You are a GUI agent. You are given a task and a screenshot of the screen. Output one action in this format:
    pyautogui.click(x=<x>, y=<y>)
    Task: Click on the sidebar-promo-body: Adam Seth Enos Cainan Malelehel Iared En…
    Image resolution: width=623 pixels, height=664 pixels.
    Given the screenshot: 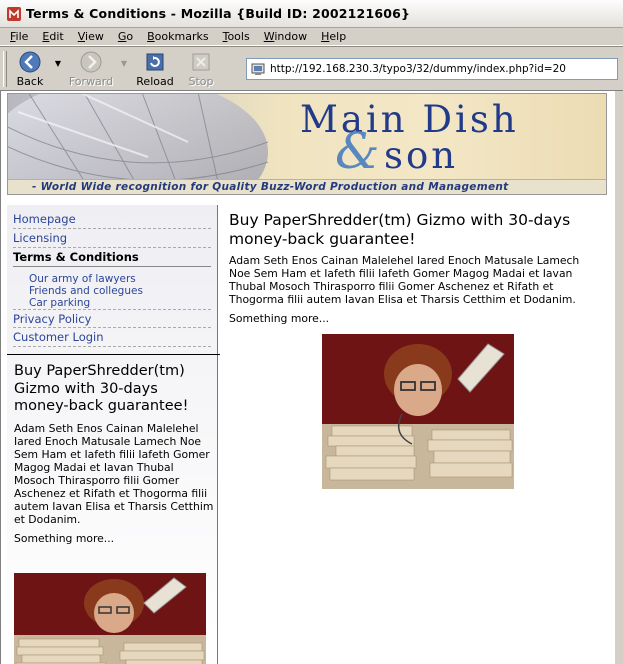 What is the action you would take?
    pyautogui.click(x=114, y=473)
    